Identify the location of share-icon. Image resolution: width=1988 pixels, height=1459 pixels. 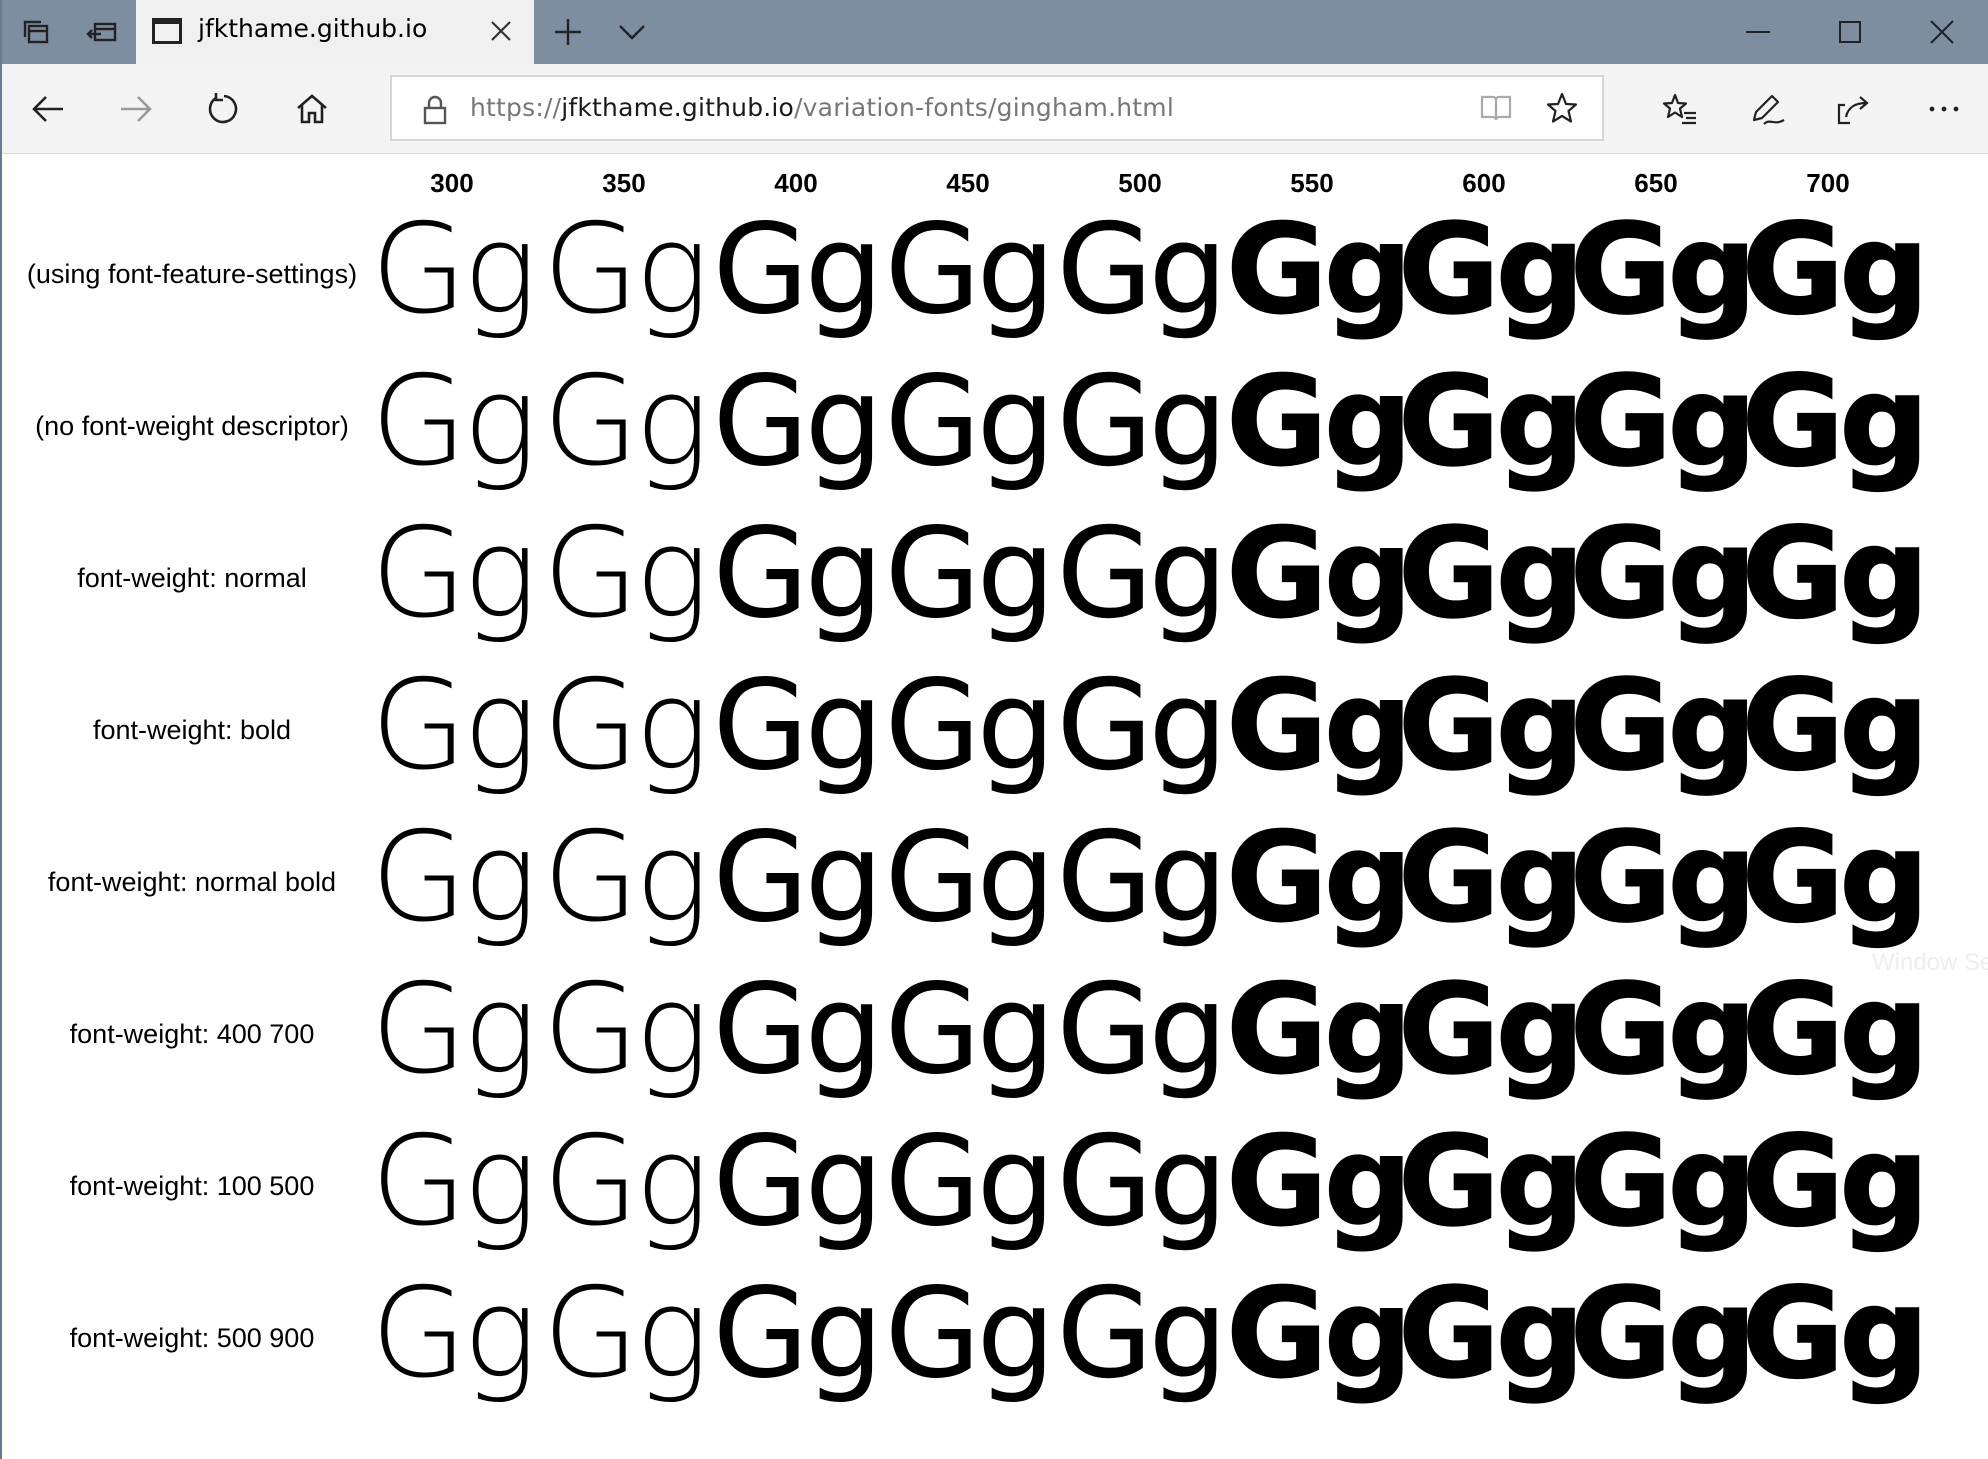
(1854, 109).